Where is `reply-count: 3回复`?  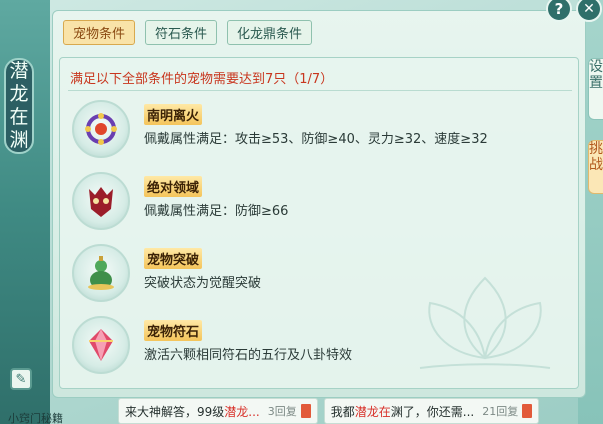
reply-count: 3回复 is located at coordinates (282, 411).